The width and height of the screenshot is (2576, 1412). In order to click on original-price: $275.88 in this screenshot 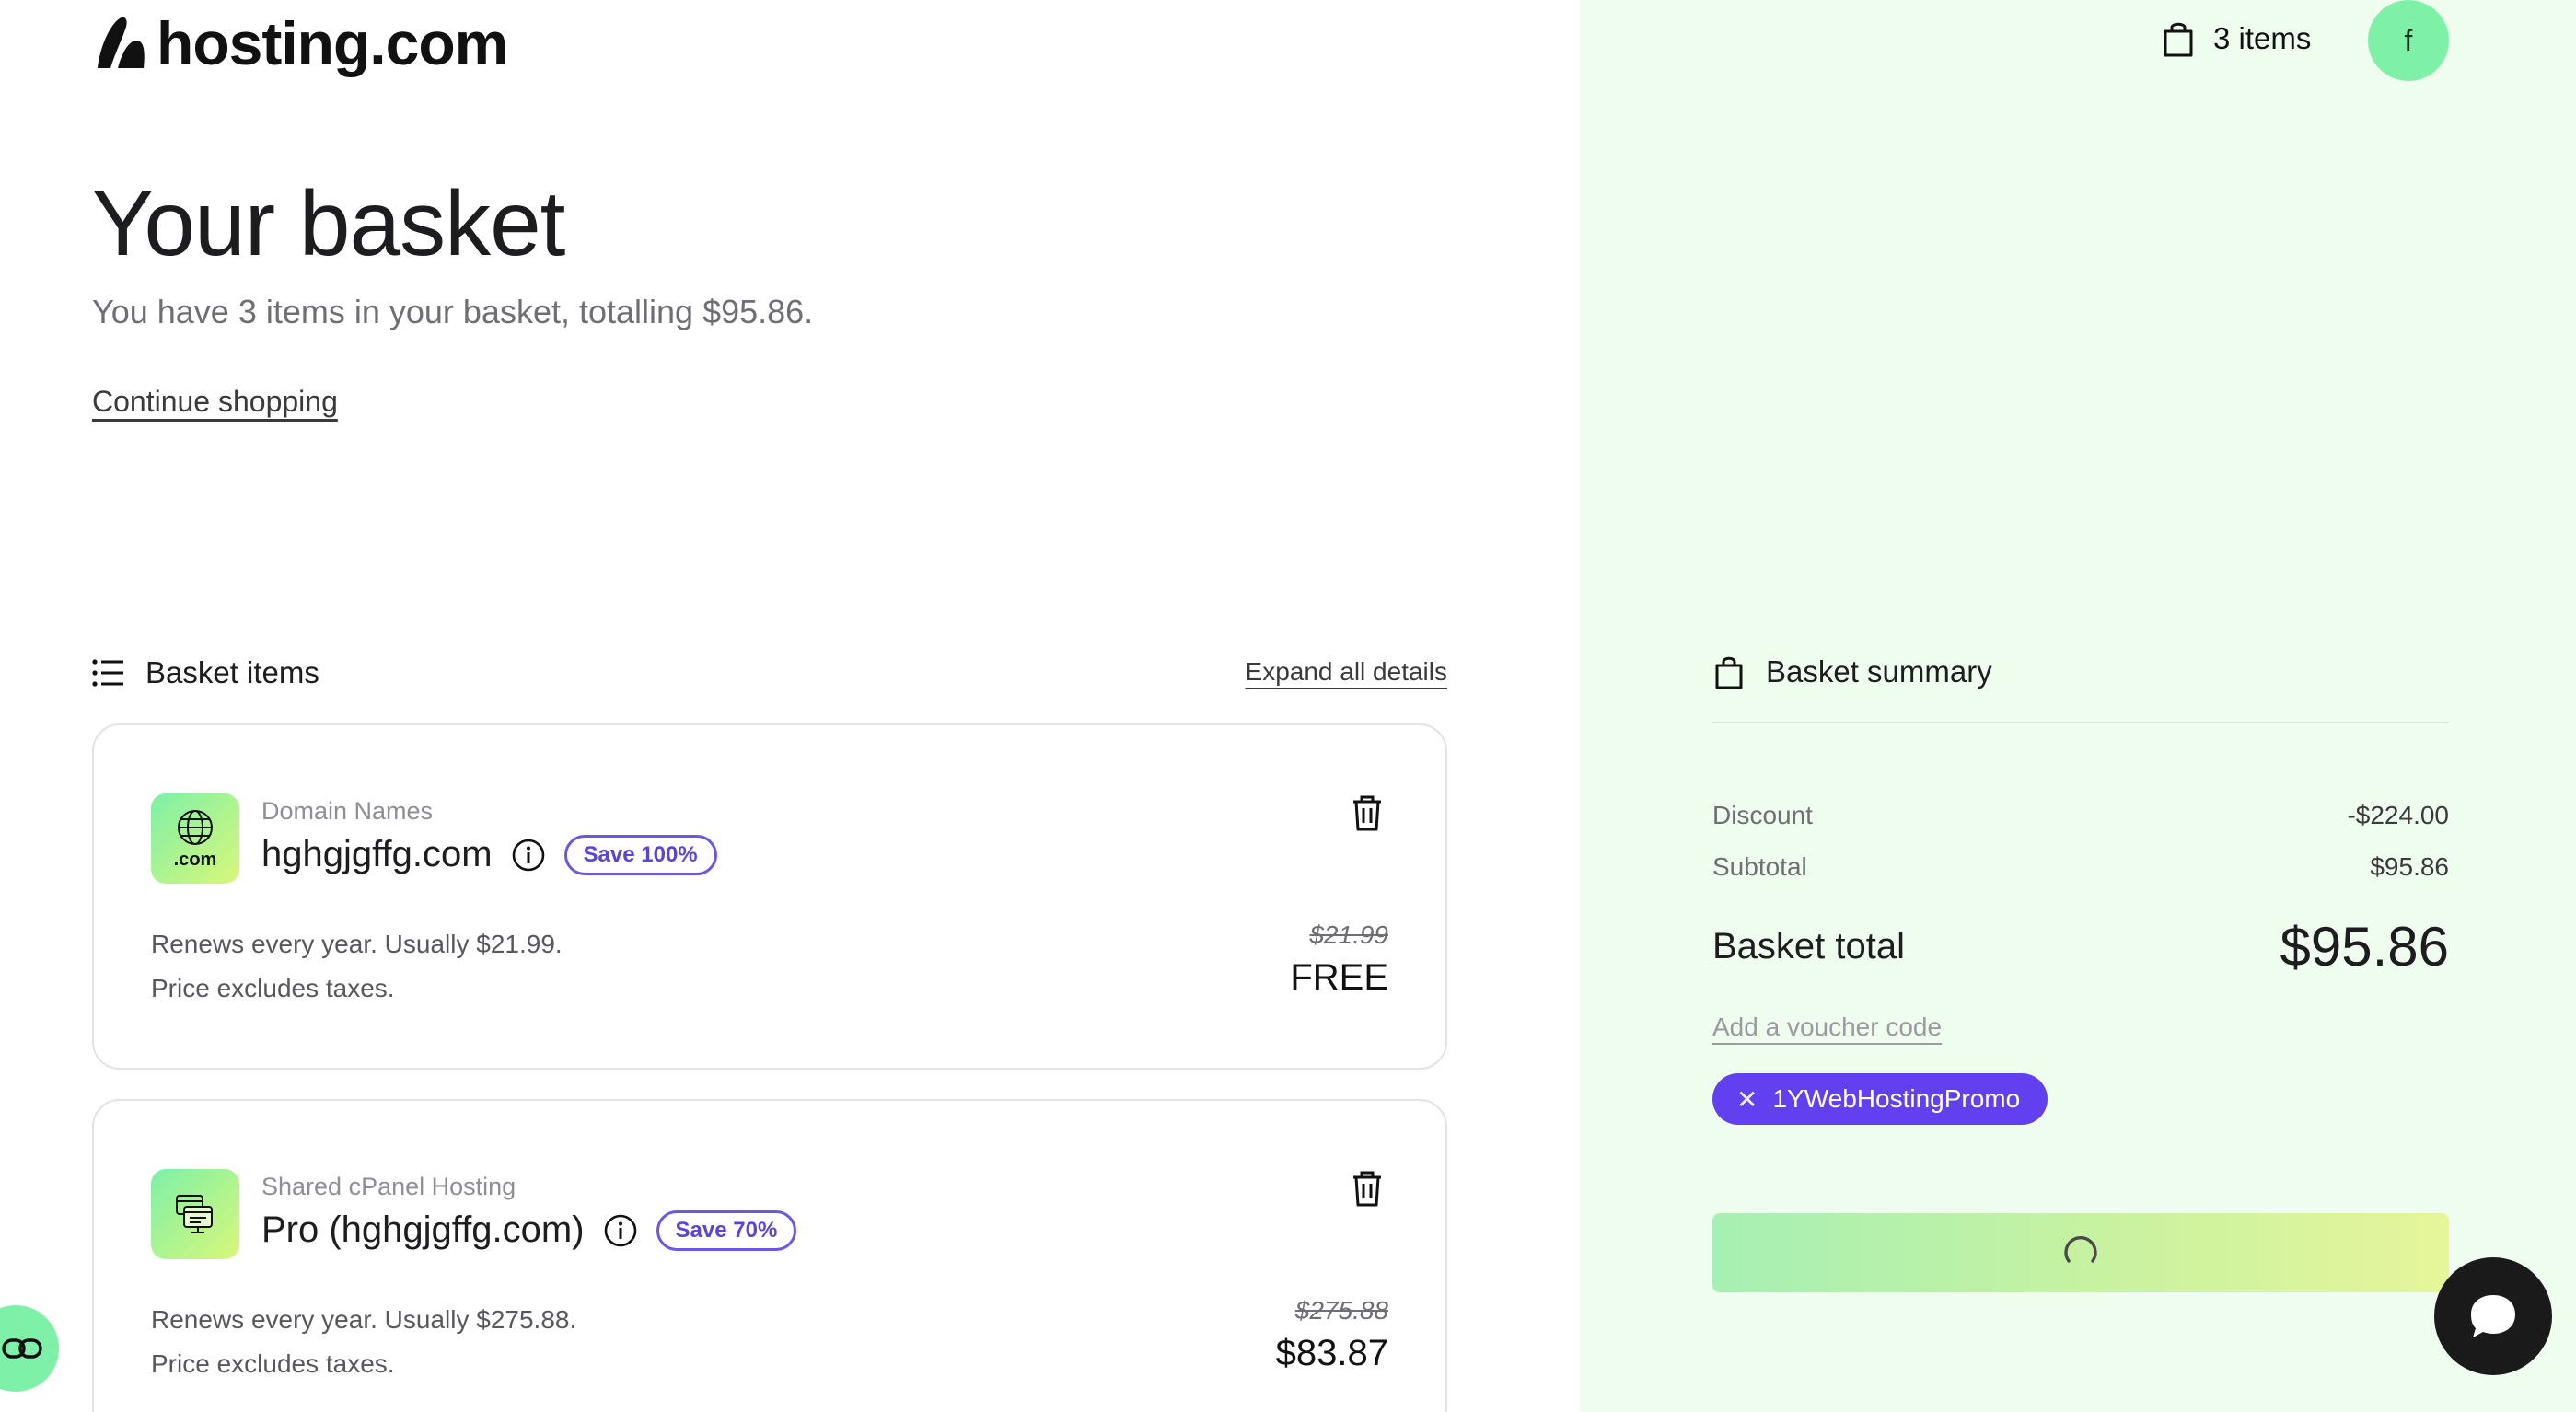, I will do `click(1341, 1310)`.